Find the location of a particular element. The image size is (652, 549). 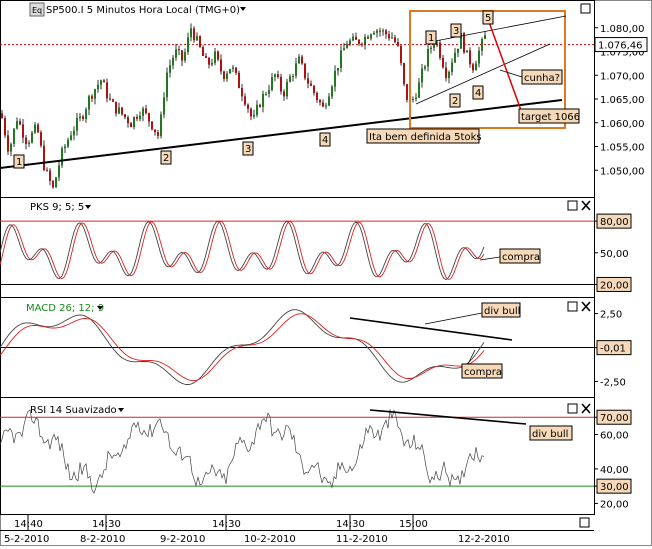

wave-label-4: 4 is located at coordinates (325, 139).